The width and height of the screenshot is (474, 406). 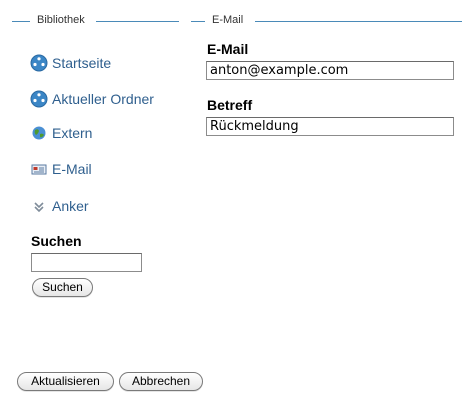 What do you see at coordinates (330, 126) in the screenshot?
I see `subject-field` at bounding box center [330, 126].